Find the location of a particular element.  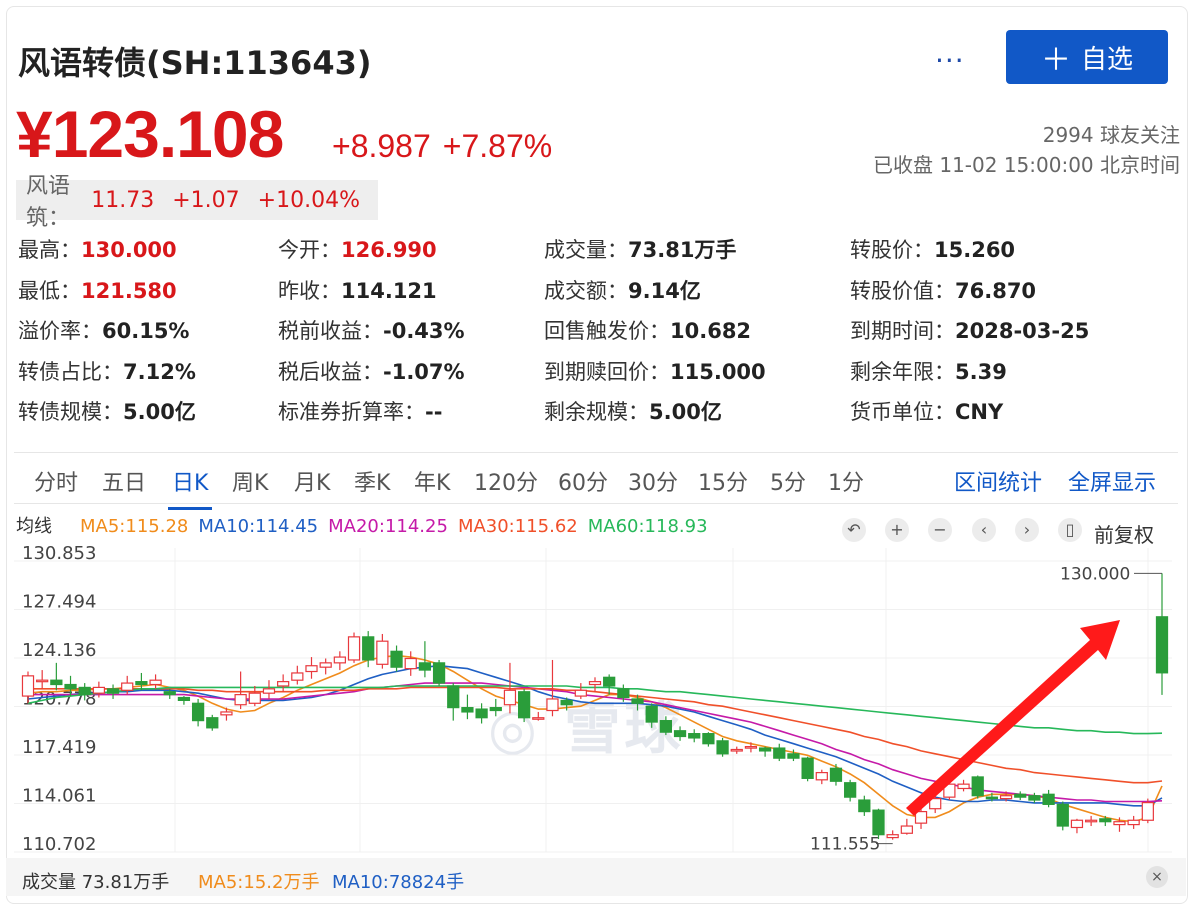

y-tick-label: 127.494 is located at coordinates (59, 602).